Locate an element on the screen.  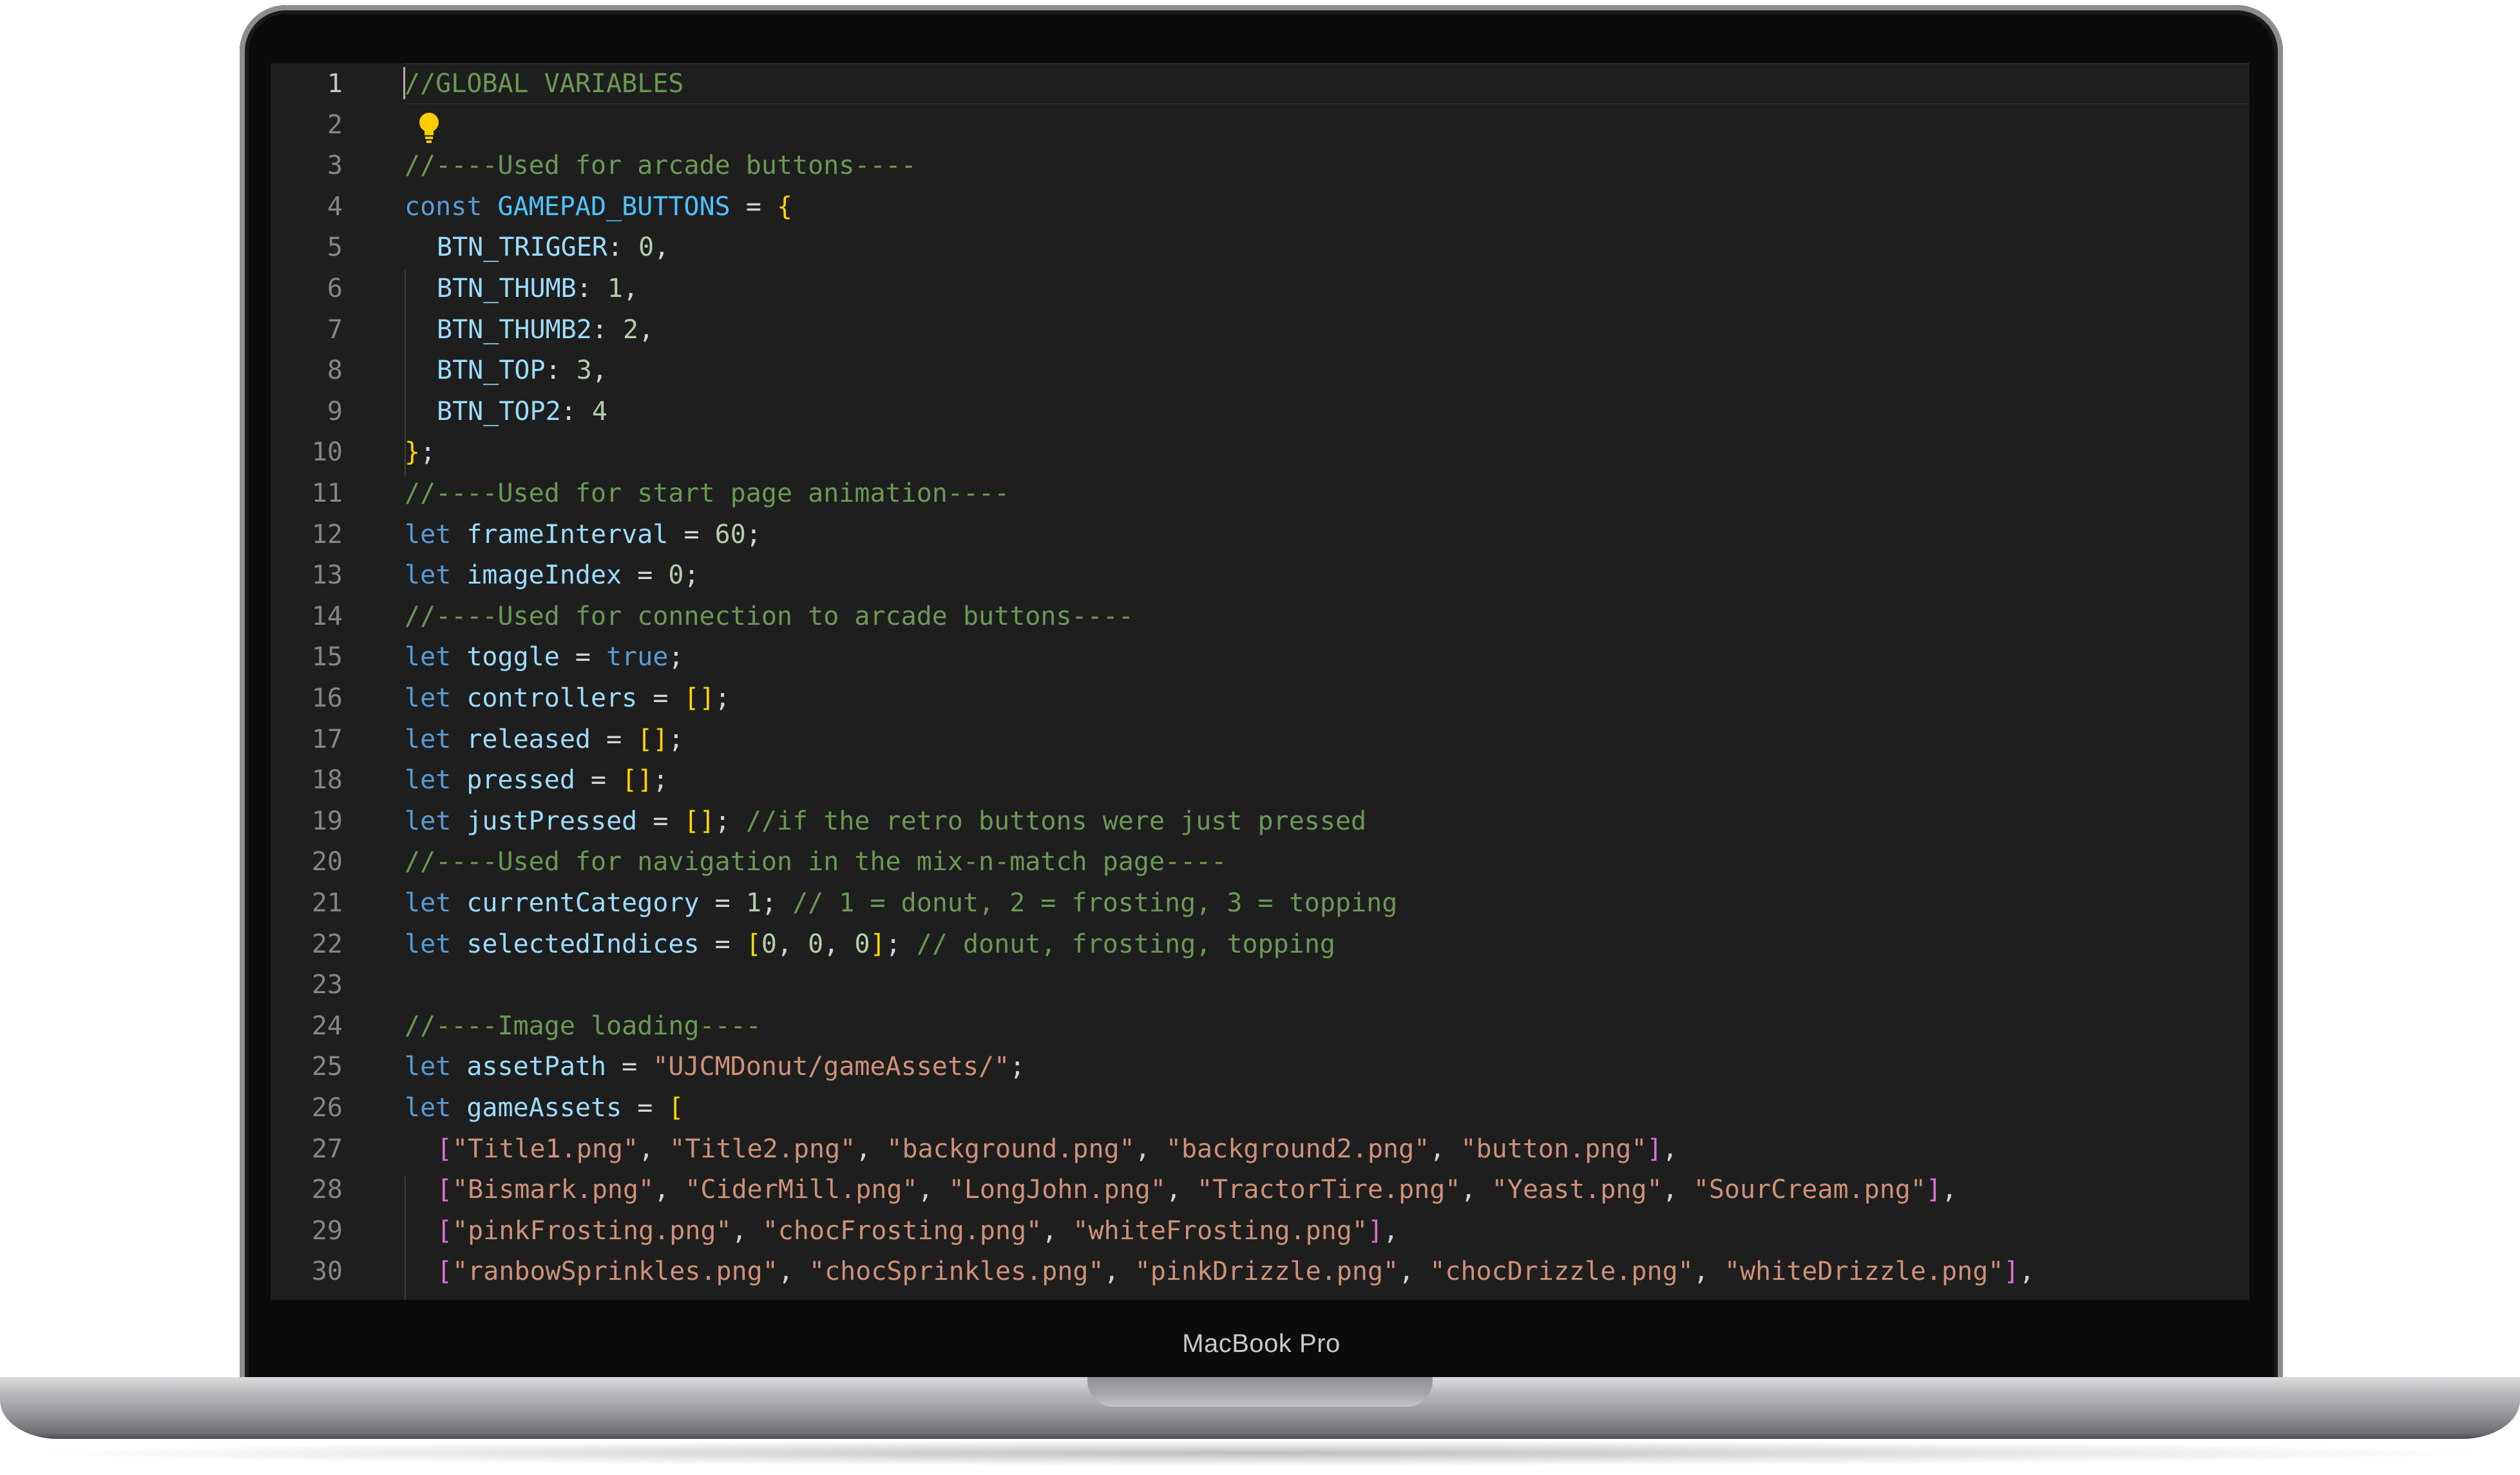
code-line: 8 BTN_TOP: 3, is located at coordinates (1260, 370).